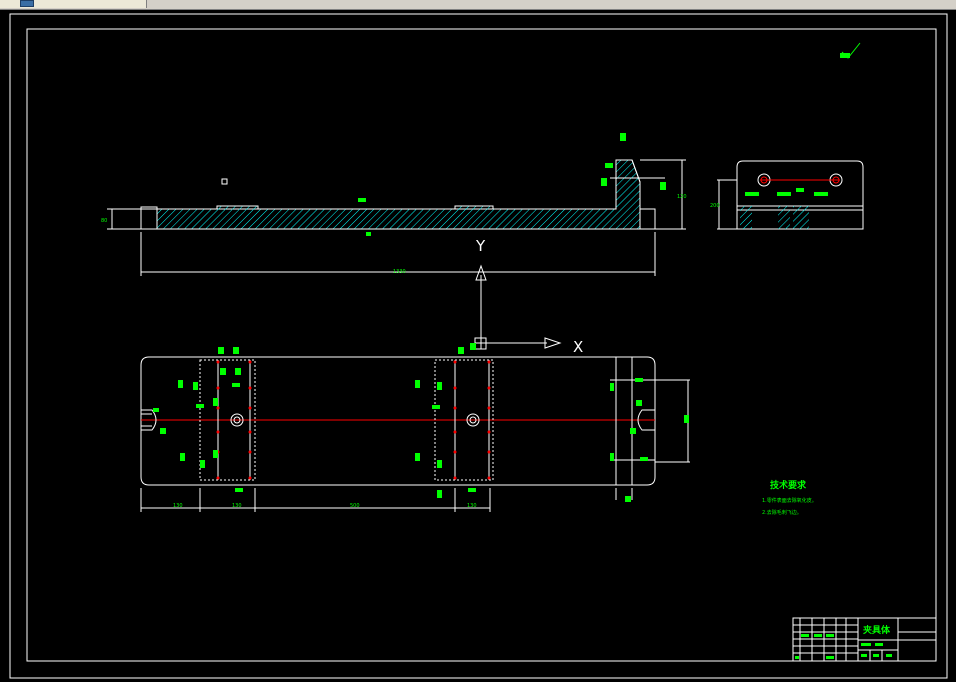  Describe the element at coordinates (399, 272) in the screenshot. I see `dim-overall-length: 1330` at that location.